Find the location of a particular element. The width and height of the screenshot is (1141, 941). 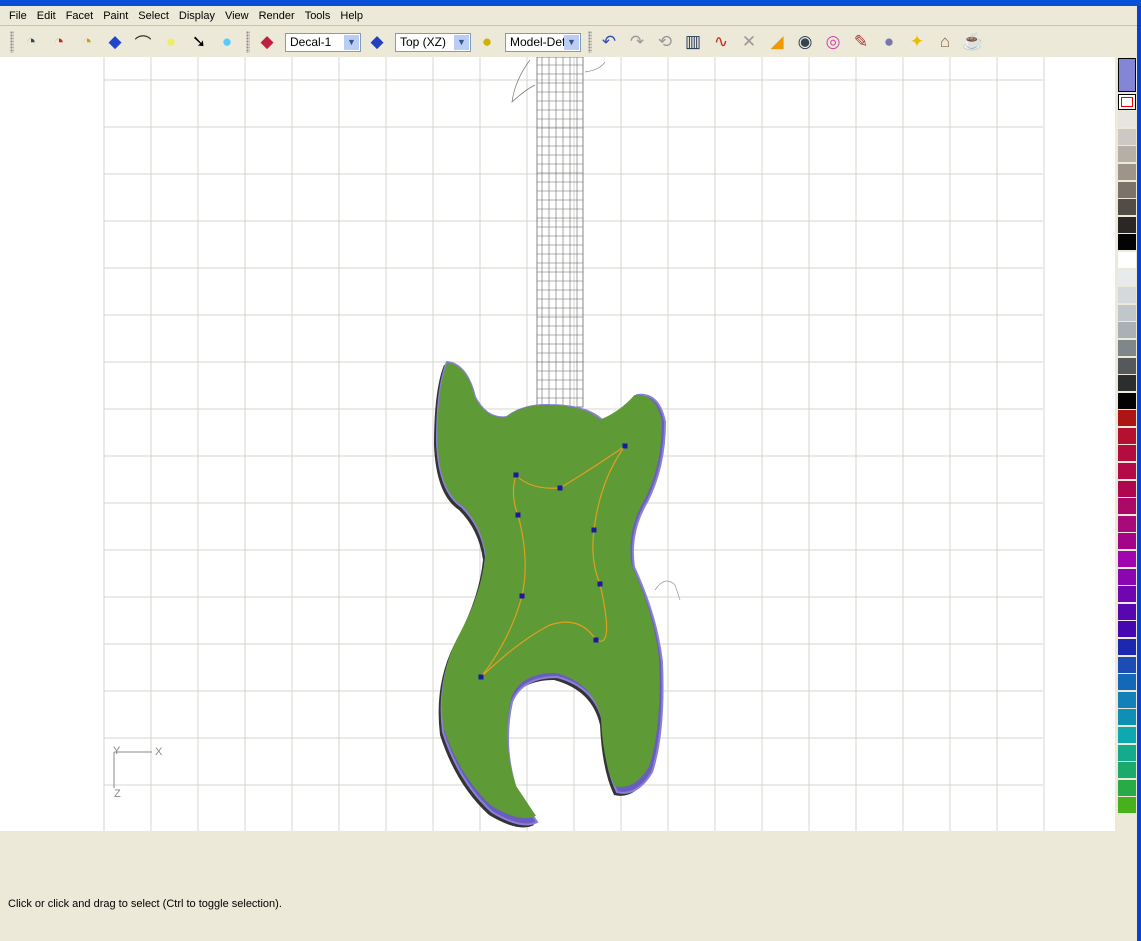

menu-select: Select is located at coordinates (153, 16).